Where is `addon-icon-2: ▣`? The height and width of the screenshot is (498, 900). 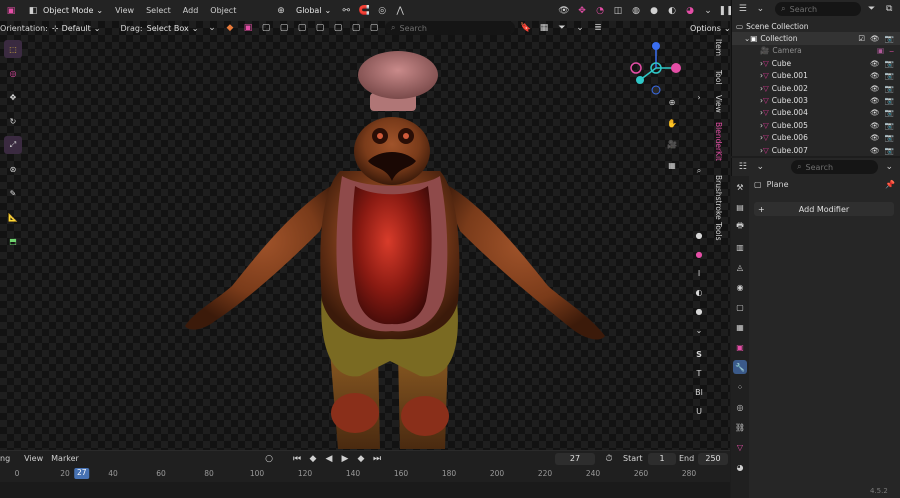
addon-icon-2: ▣ is located at coordinates (248, 28).